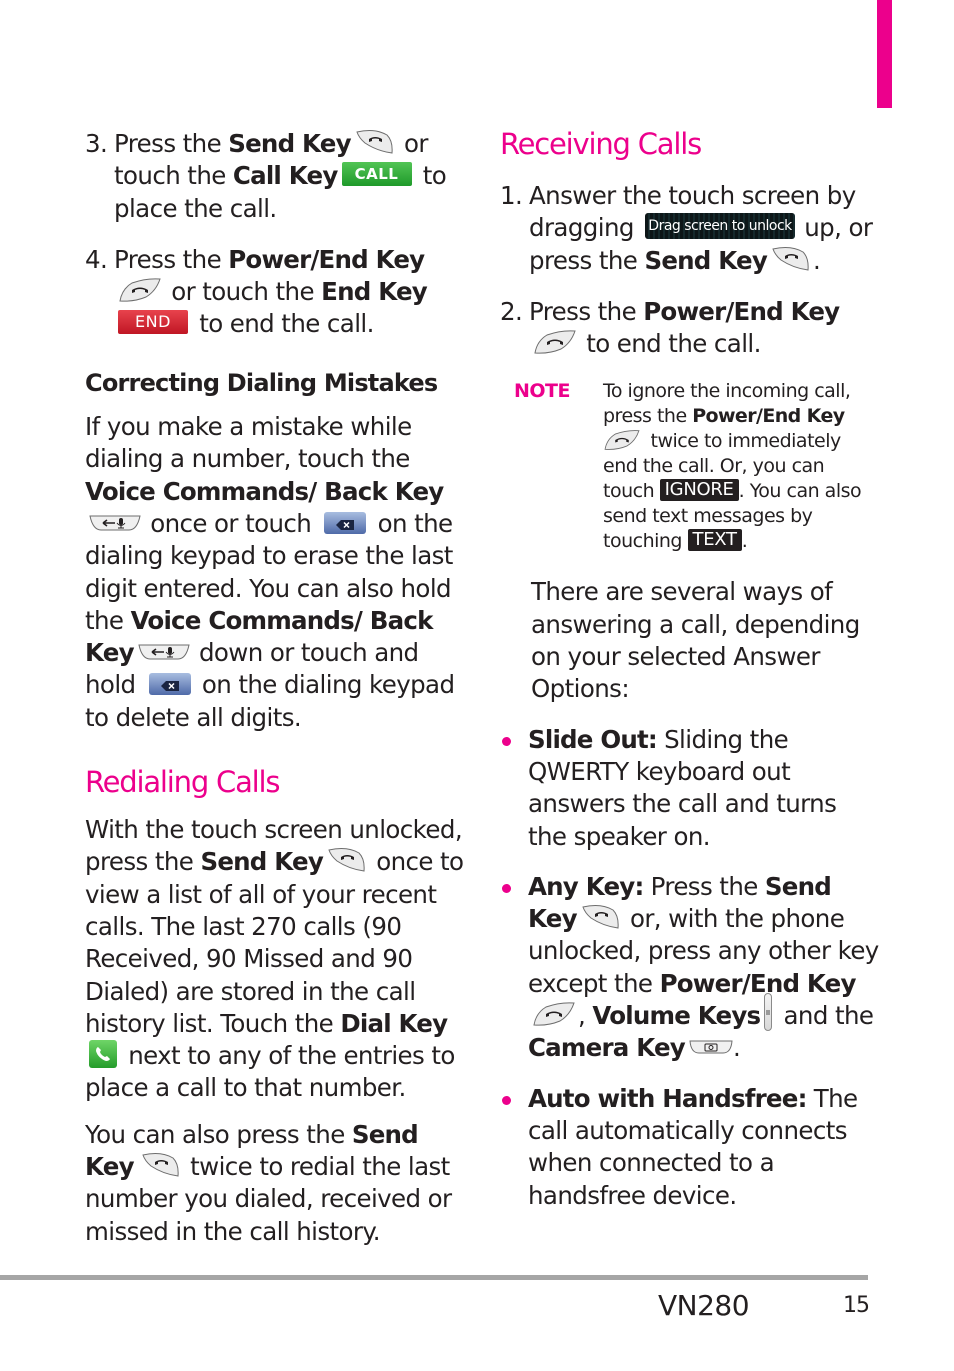  Describe the element at coordinates (511, 311) in the screenshot. I see `step-number: 2.` at that location.